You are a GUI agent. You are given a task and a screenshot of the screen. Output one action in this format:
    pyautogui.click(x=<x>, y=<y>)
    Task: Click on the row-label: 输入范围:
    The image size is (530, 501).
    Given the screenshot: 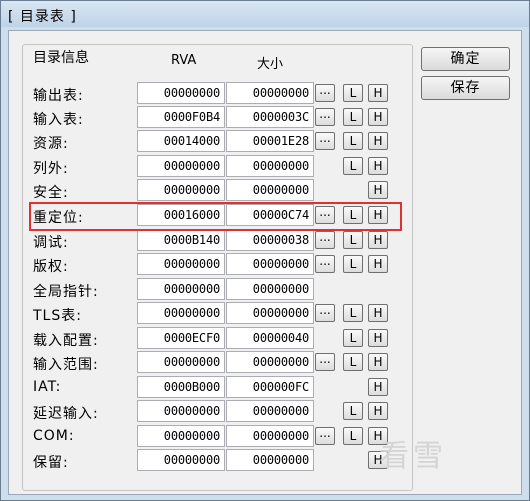 What is the action you would take?
    pyautogui.click(x=66, y=365)
    